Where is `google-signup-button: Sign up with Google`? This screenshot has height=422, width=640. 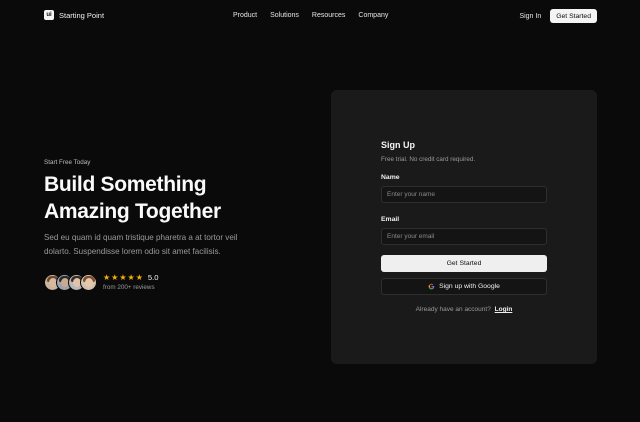 google-signup-button: Sign up with Google is located at coordinates (464, 286).